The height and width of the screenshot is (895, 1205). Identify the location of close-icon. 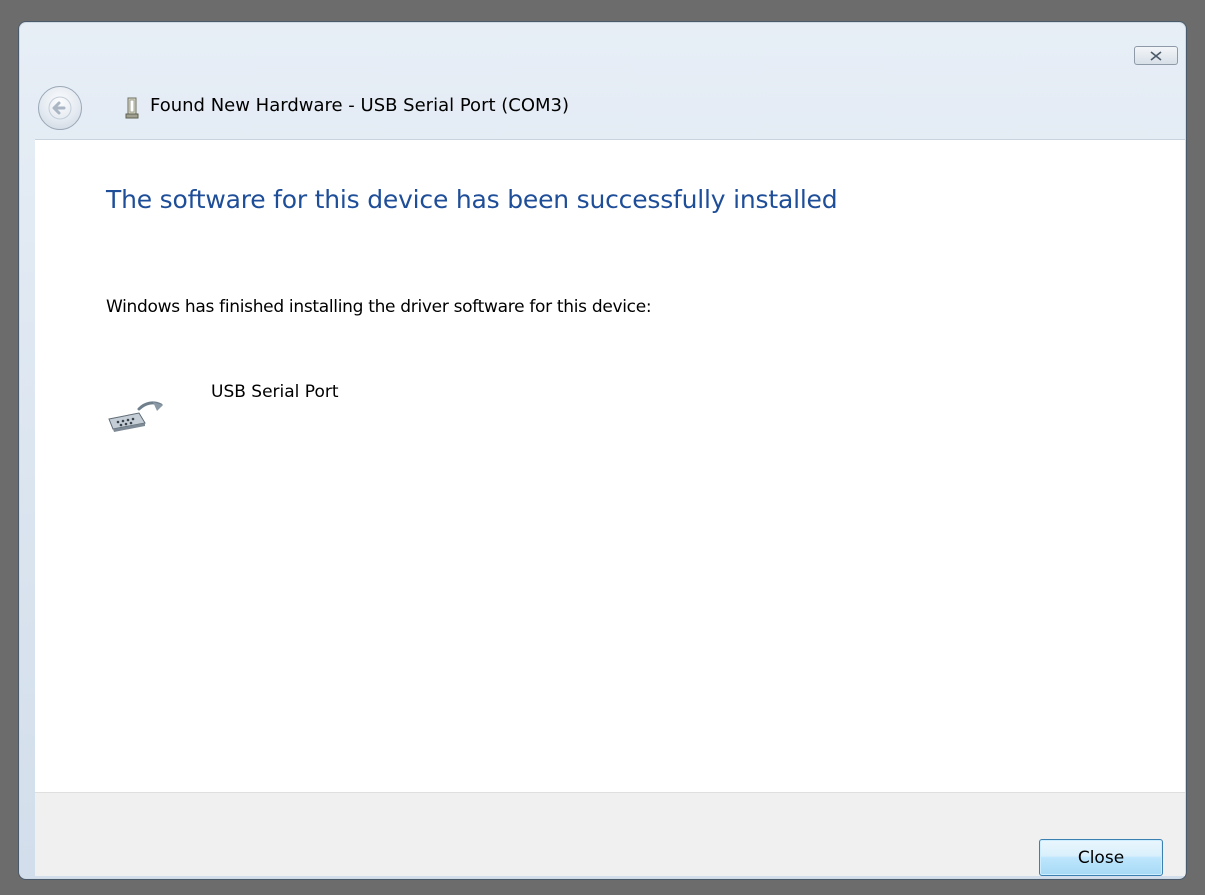
(1156, 55).